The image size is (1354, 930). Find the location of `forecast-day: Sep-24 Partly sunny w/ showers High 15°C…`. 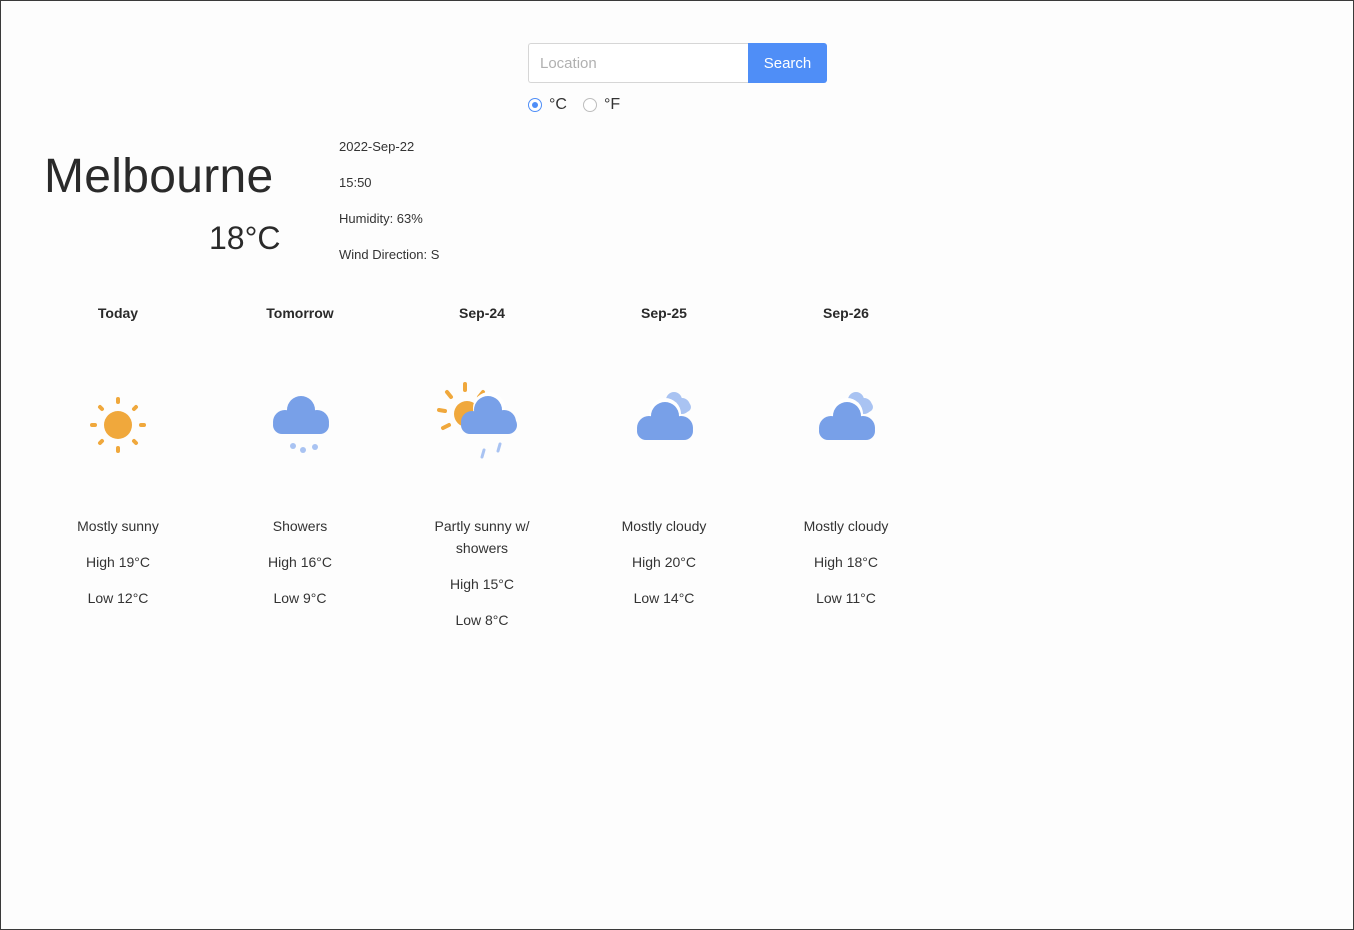

forecast-day: Sep-24 Partly sunny w/ showers High 15°C… is located at coordinates (482, 467).